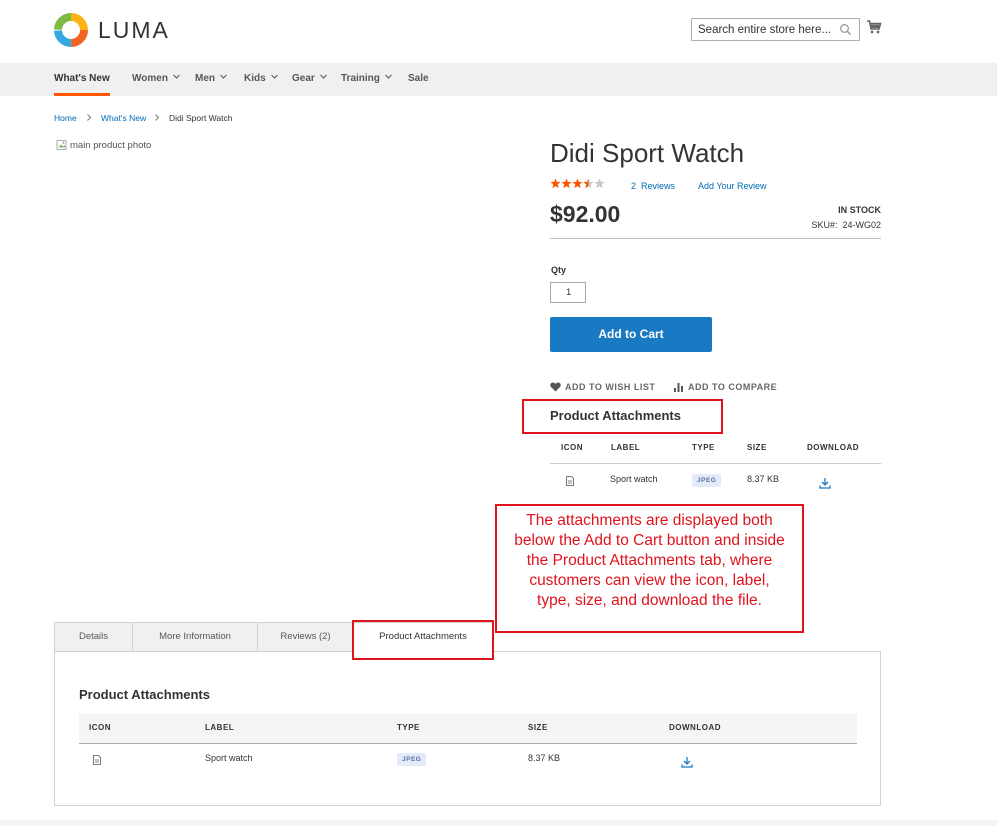 The width and height of the screenshot is (997, 826). What do you see at coordinates (649, 600) in the screenshot?
I see `callout-line: type, size, and download the file.` at bounding box center [649, 600].